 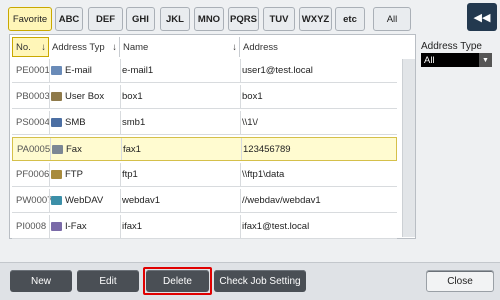 What do you see at coordinates (485, 60) in the screenshot?
I see `chevron-down-icon: ▼` at bounding box center [485, 60].